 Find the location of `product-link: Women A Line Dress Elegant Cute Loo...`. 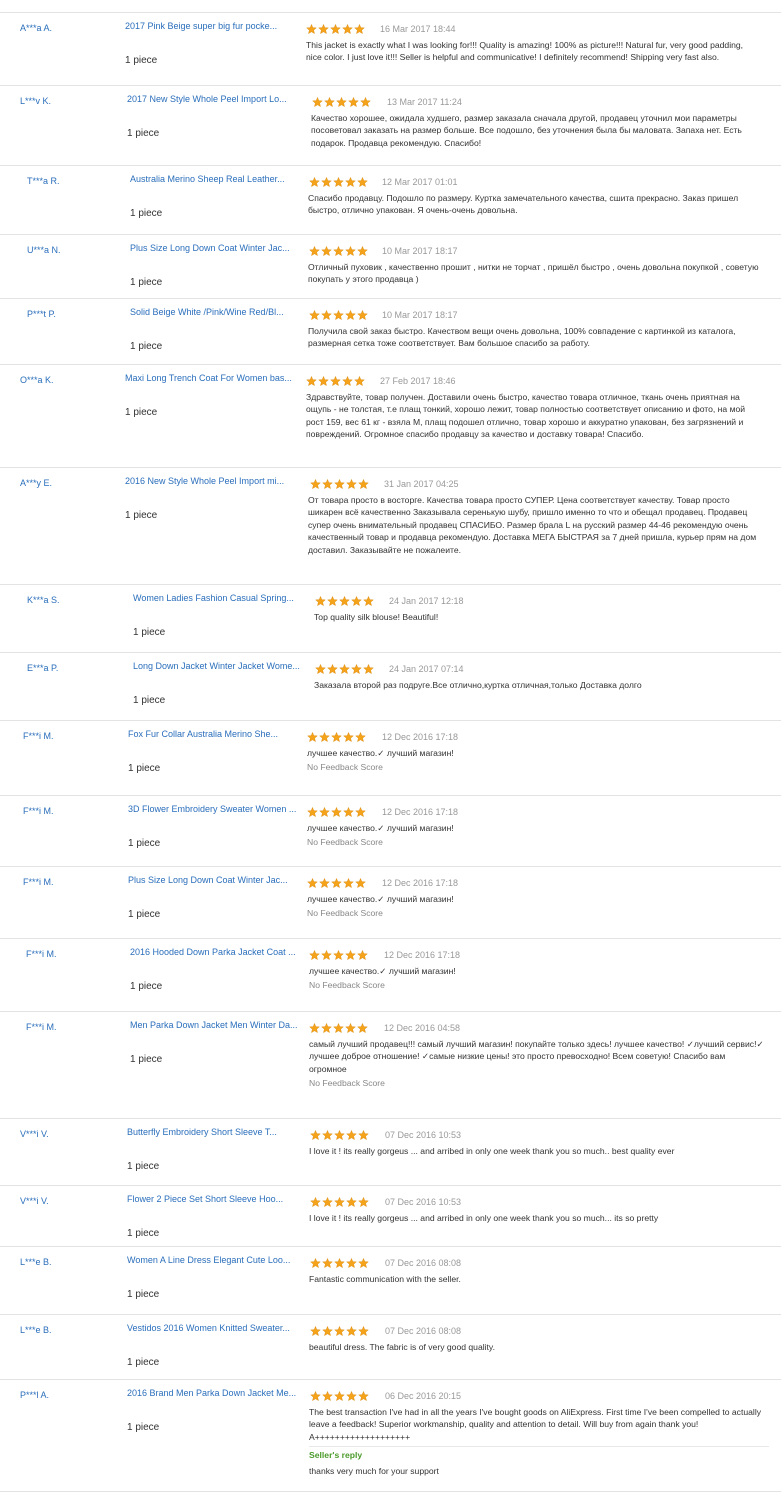

product-link: Women A Line Dress Elegant Cute Loo... is located at coordinates (212, 1260).